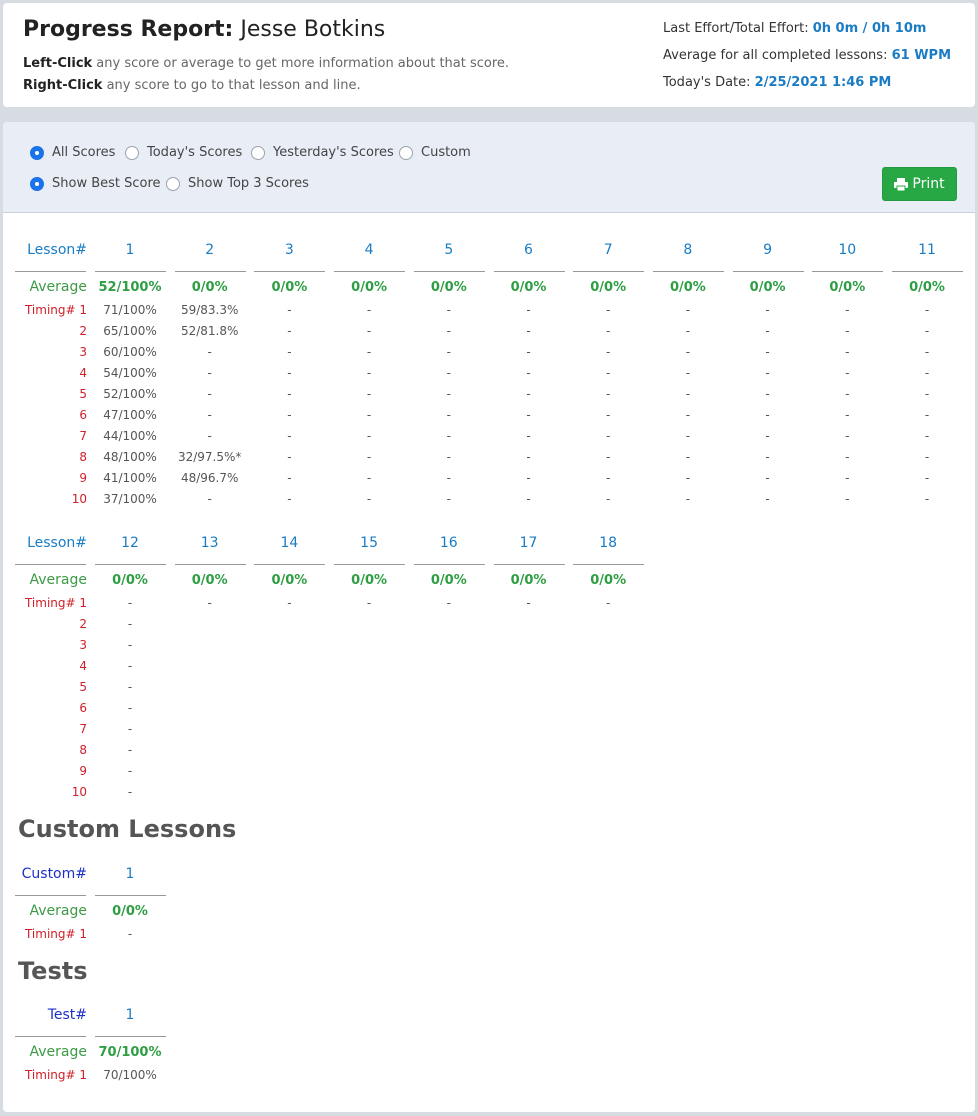  Describe the element at coordinates (130, 499) in the screenshot. I see `timing-score: 37/100%` at that location.